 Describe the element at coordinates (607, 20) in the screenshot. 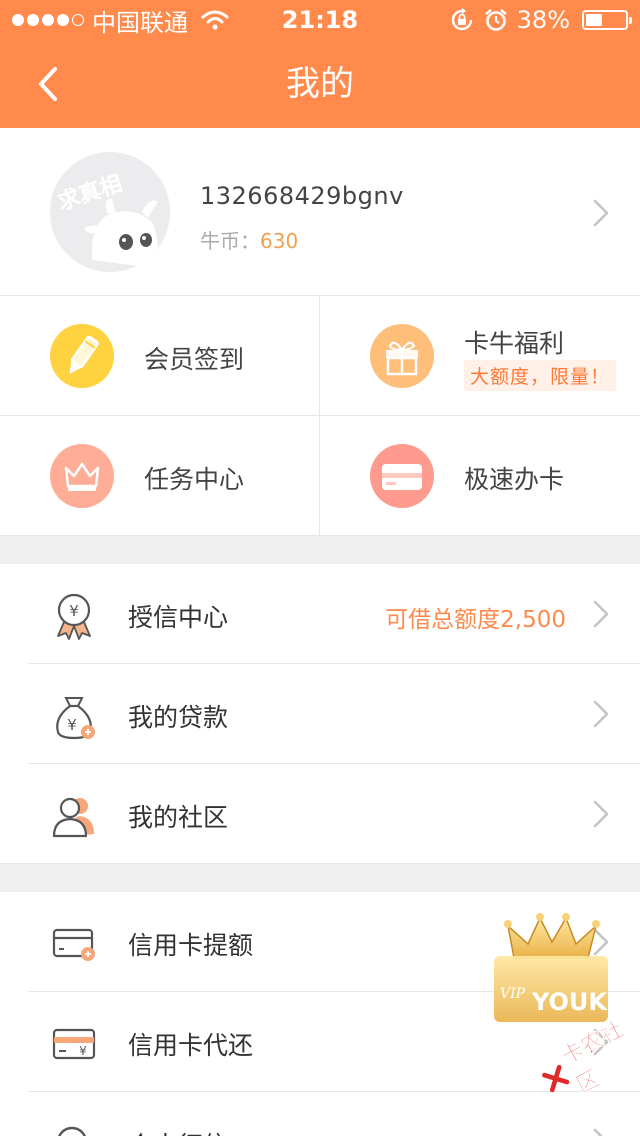

I see `battery-icon` at that location.